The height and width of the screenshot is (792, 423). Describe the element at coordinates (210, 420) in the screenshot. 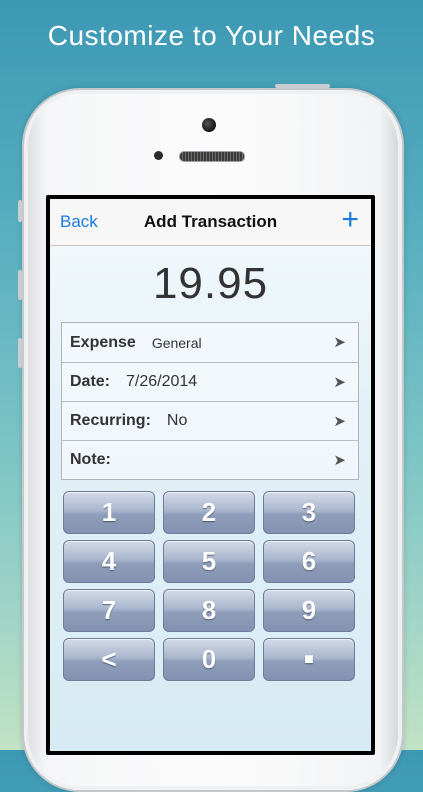

I see `recurring-row: Recurring: No ➤` at that location.